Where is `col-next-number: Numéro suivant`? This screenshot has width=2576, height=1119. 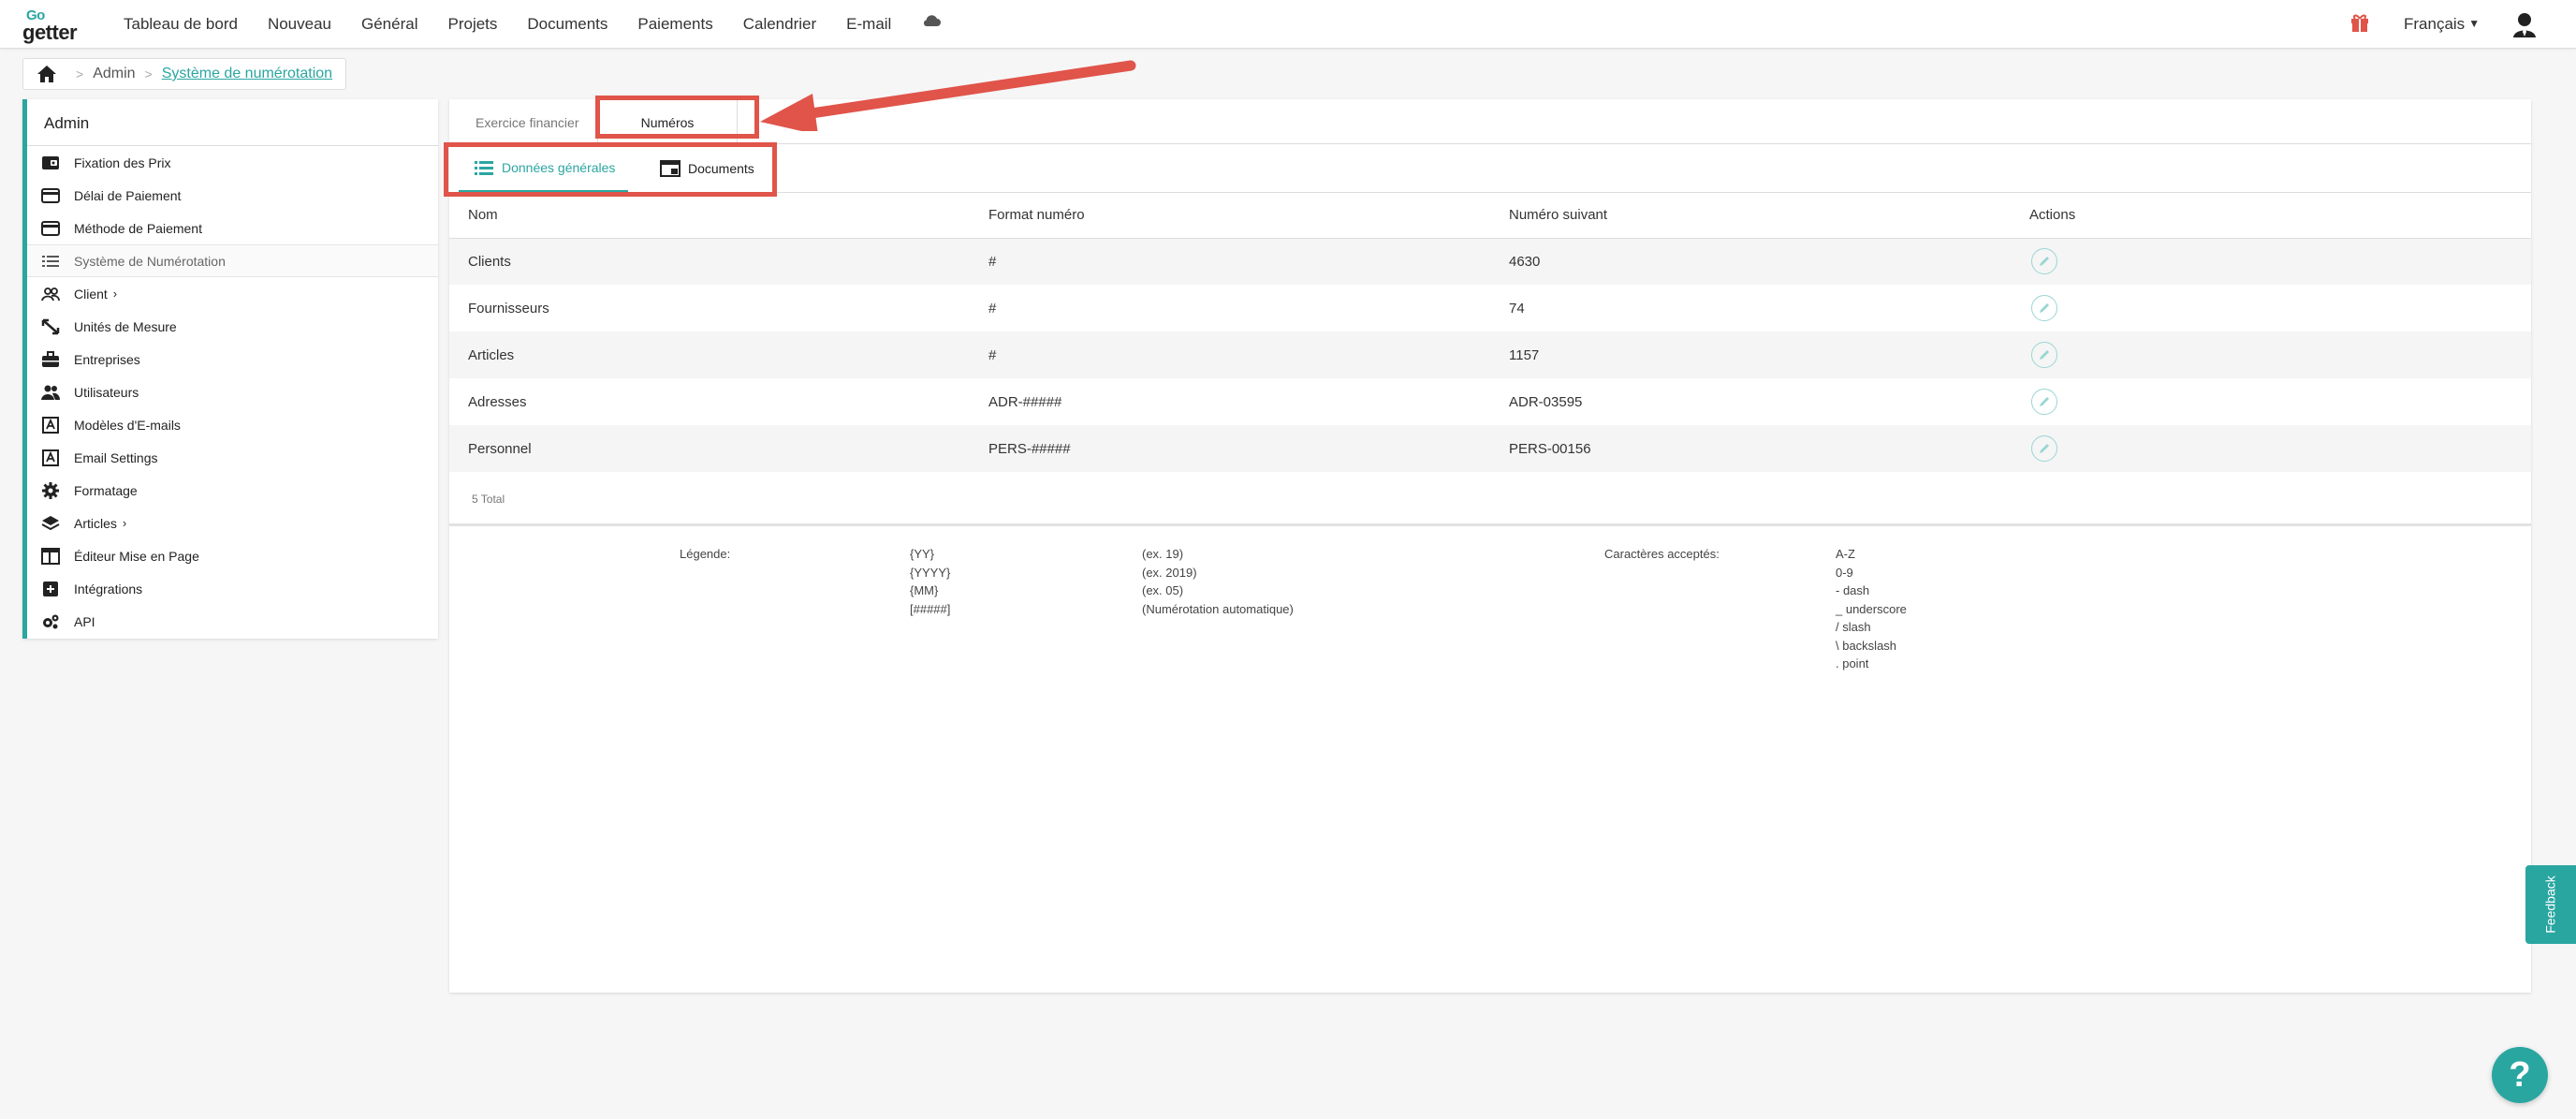
col-next-number: Numéro suivant is located at coordinates (1750, 216).